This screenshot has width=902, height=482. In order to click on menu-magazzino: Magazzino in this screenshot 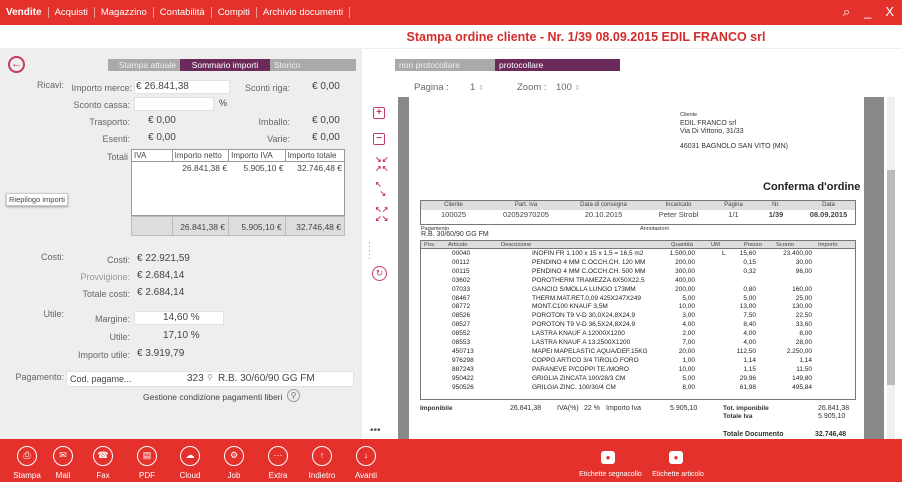, I will do `click(124, 12)`.